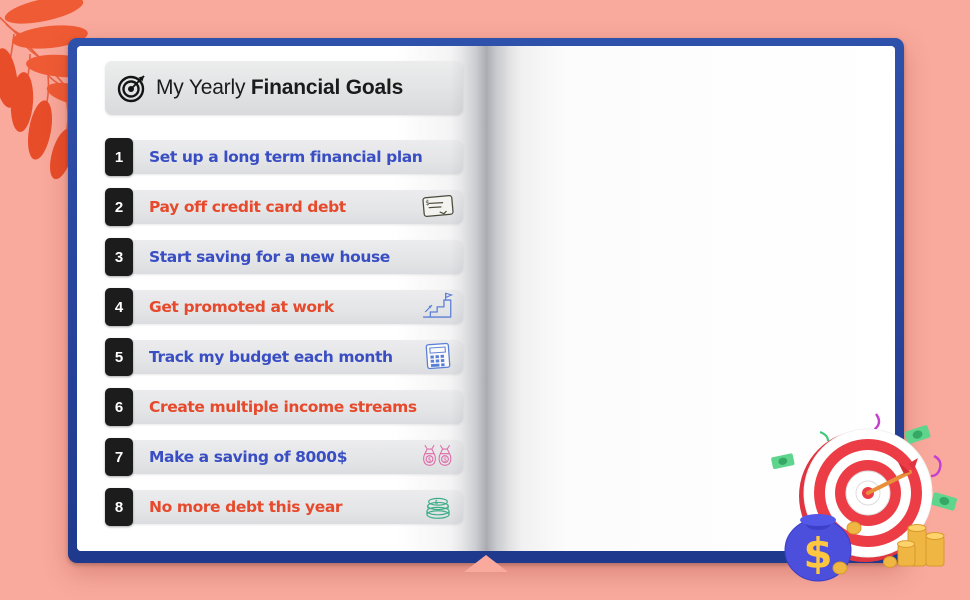 This screenshot has height=600, width=970. Describe the element at coordinates (247, 207) in the screenshot. I see `goal-label: Pay off credit card debt` at that location.